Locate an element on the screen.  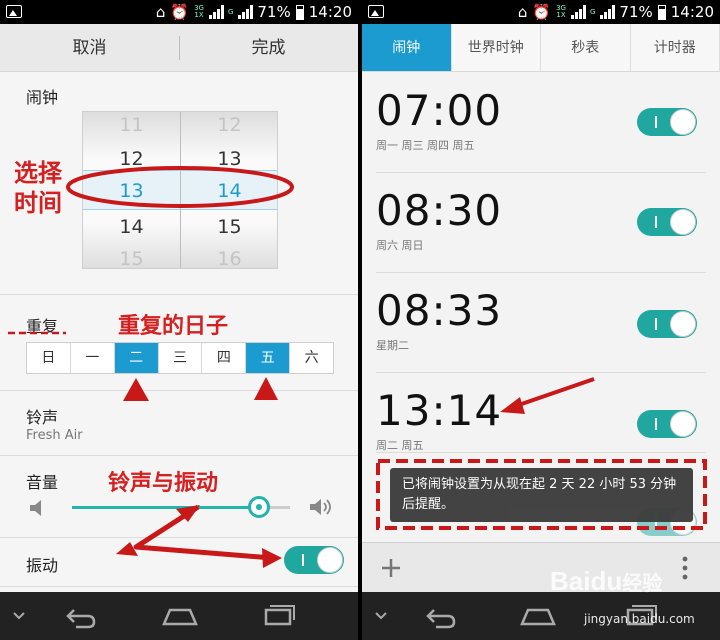
volume-slider is located at coordinates (181, 507).